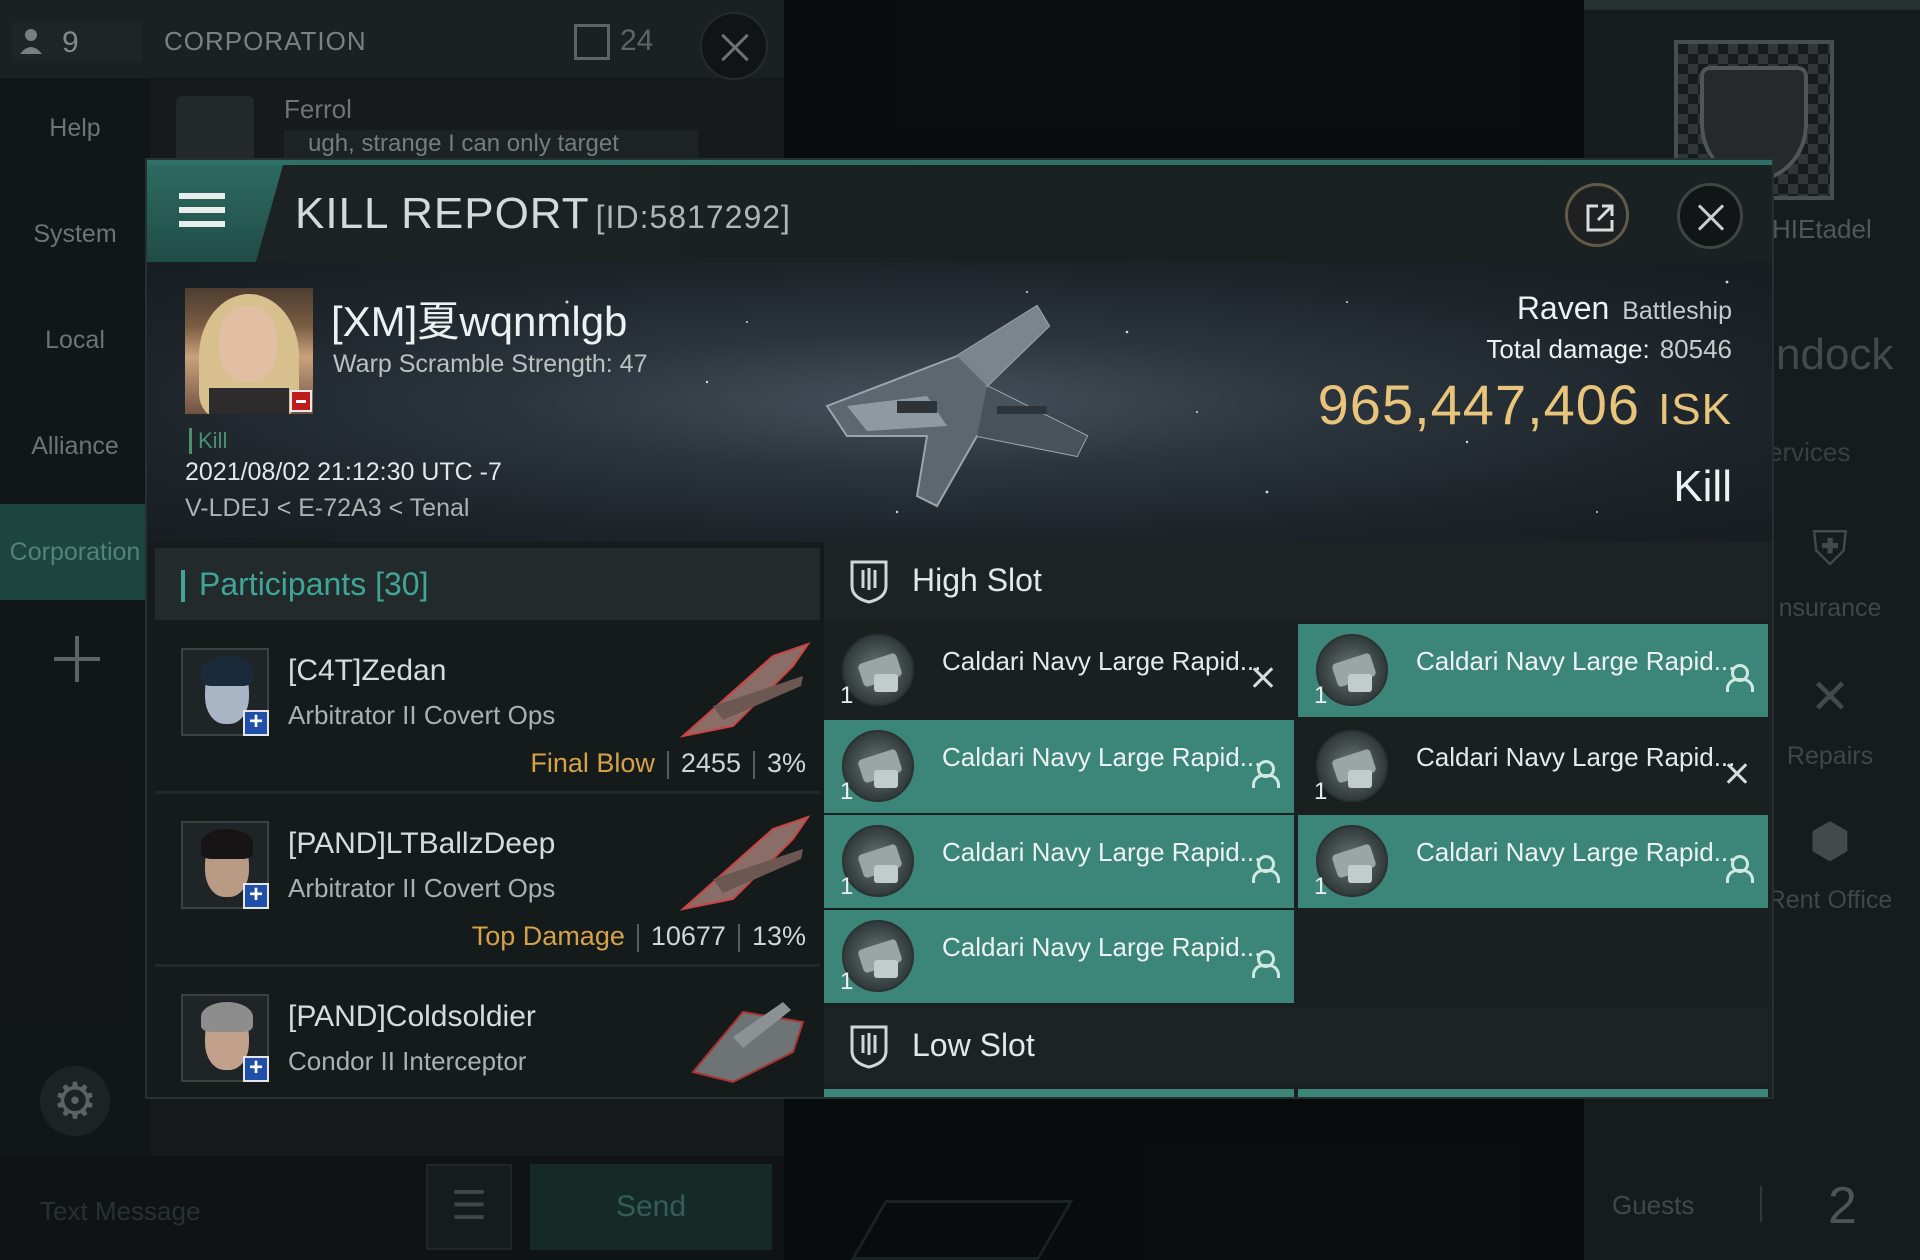 Image resolution: width=1920 pixels, height=1260 pixels. Describe the element at coordinates (1702, 486) in the screenshot. I see `kill-result: Kill` at that location.